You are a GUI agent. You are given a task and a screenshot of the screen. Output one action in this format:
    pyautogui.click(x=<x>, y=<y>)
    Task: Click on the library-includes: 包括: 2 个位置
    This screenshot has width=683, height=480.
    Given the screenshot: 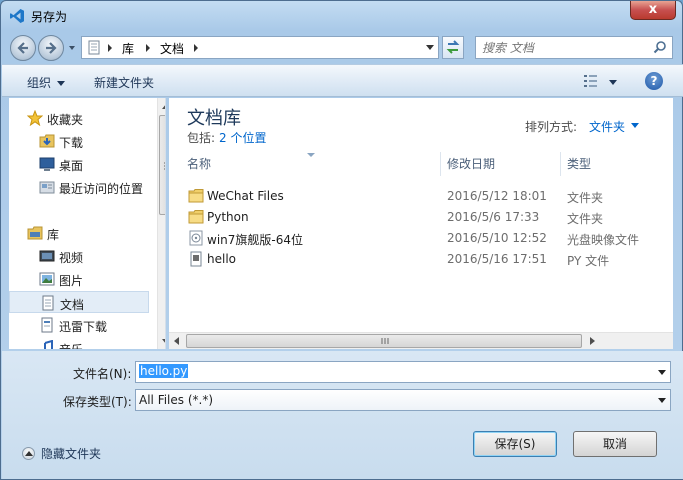 What is the action you would take?
    pyautogui.click(x=227, y=137)
    